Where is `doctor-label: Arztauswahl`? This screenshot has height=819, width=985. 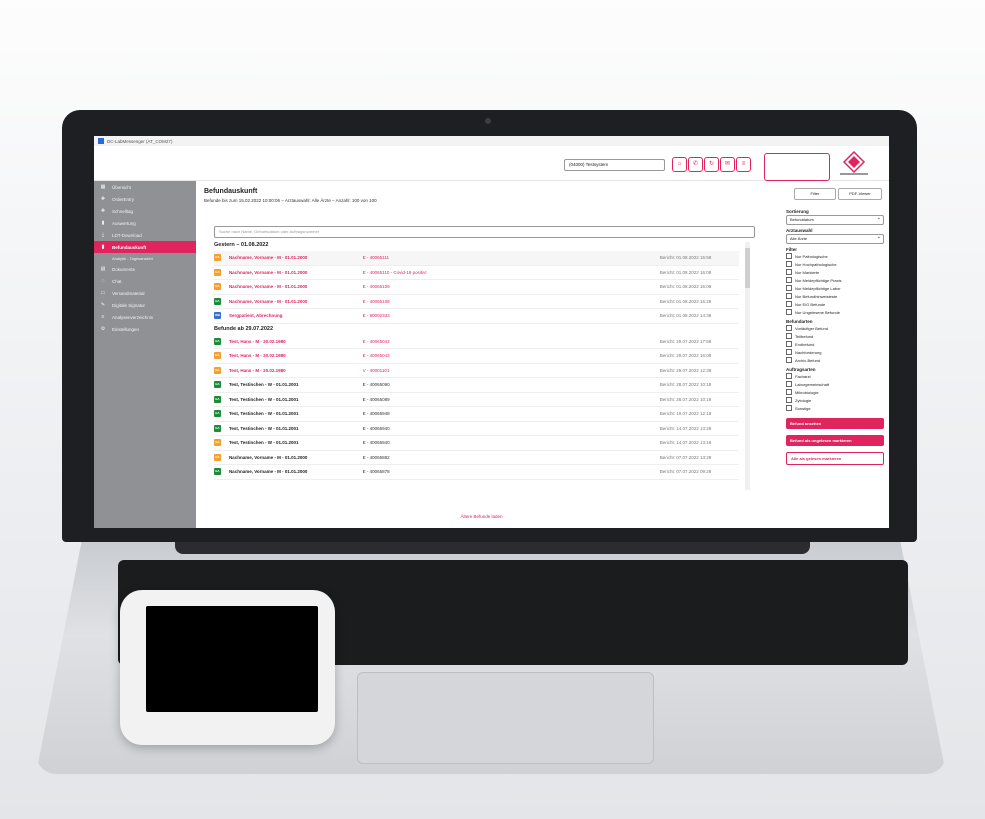
doctor-label: Arztauswahl is located at coordinates (799, 230).